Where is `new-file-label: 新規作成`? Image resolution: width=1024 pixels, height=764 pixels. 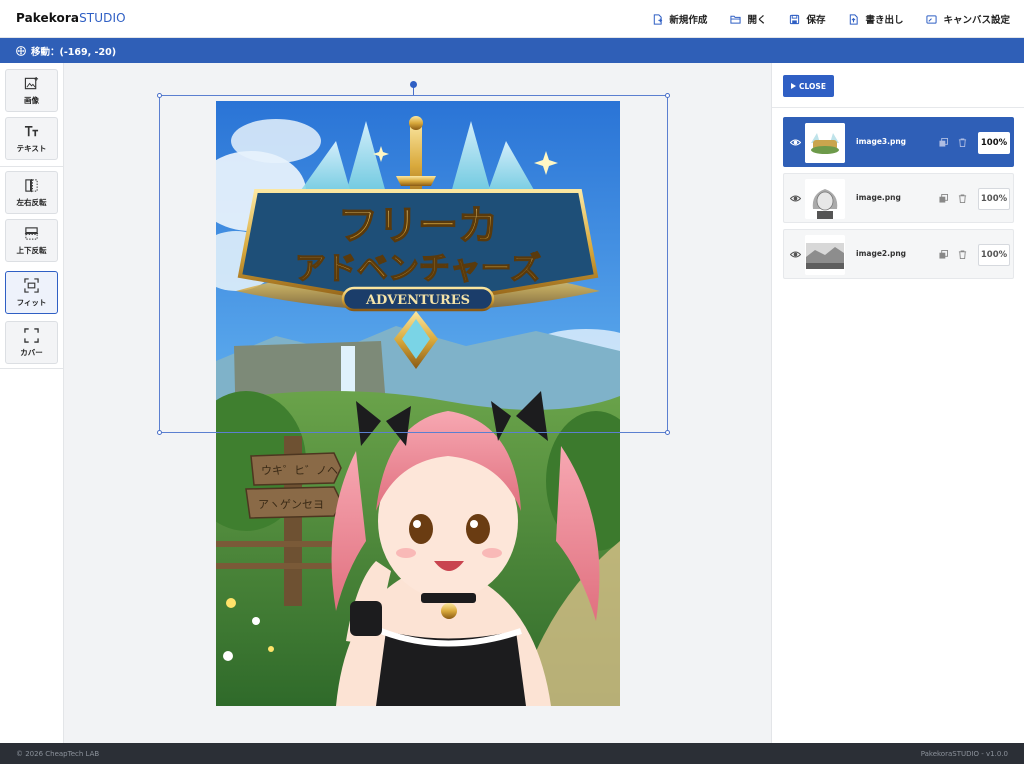 new-file-label: 新規作成 is located at coordinates (688, 20).